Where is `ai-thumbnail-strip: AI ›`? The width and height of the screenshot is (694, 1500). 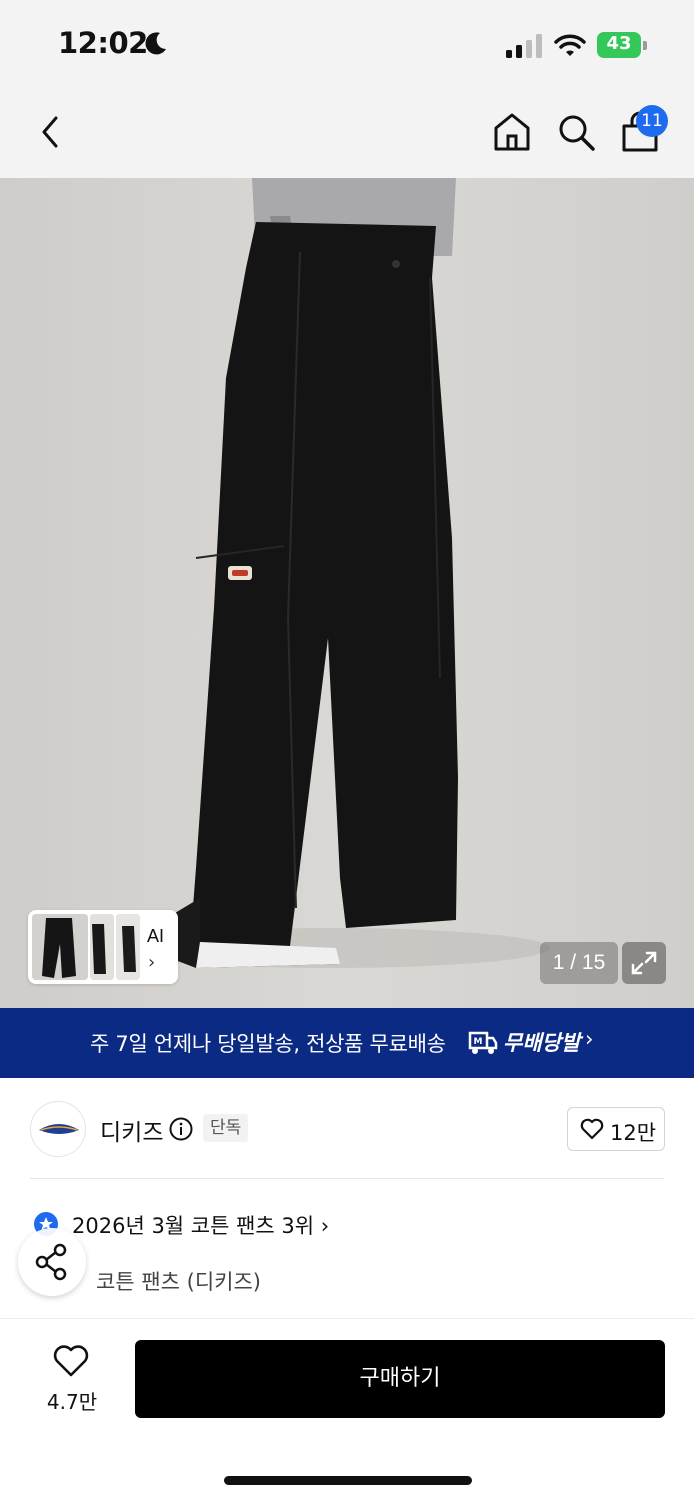
ai-thumbnail-strip: AI › is located at coordinates (103, 947).